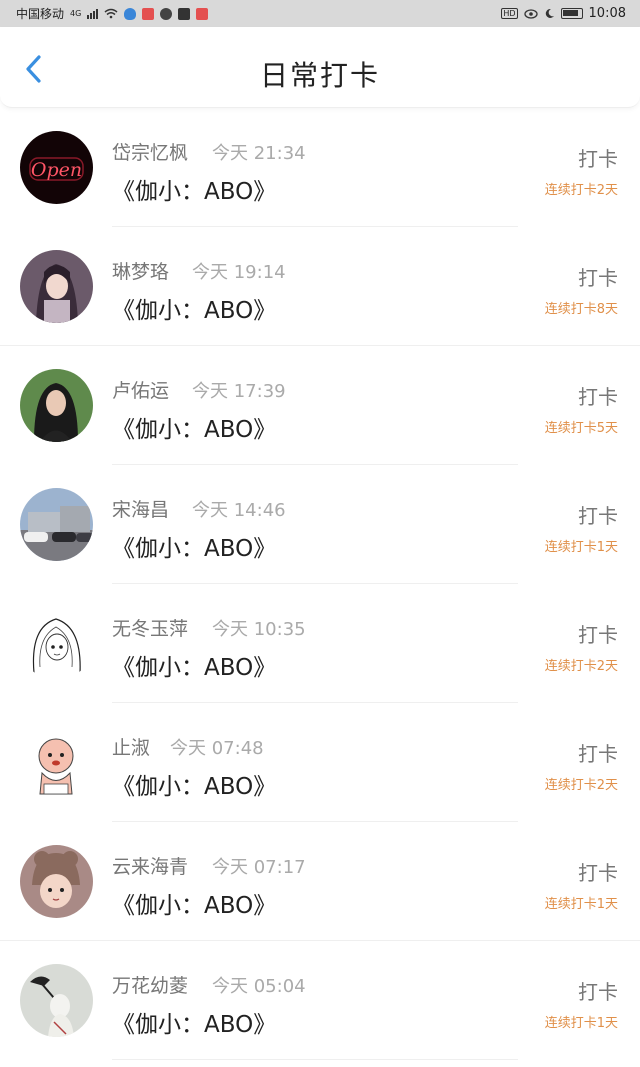  I want to click on nav-header: 日常打卡, so click(320, 67).